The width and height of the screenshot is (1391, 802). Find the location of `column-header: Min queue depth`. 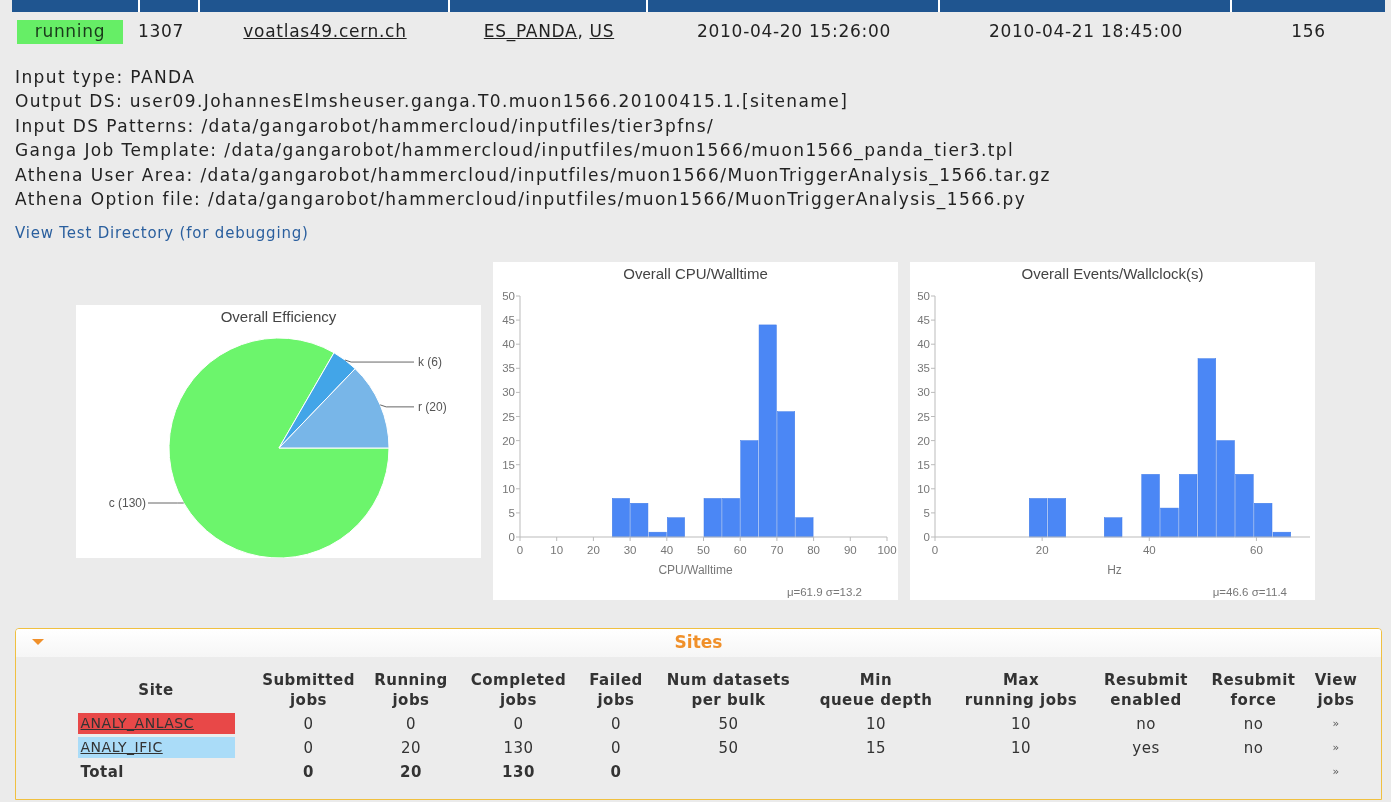

column-header: Min queue depth is located at coordinates (876, 689).